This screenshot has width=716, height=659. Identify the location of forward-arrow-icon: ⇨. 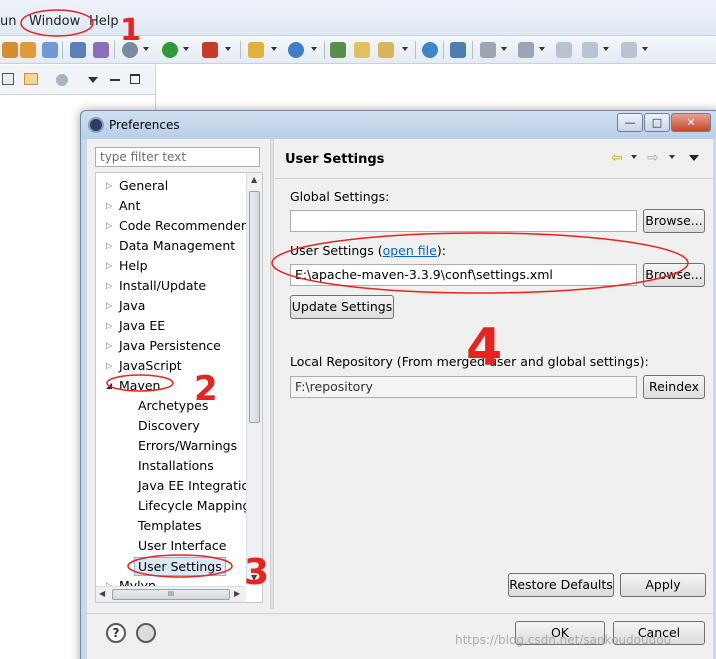
(653, 158).